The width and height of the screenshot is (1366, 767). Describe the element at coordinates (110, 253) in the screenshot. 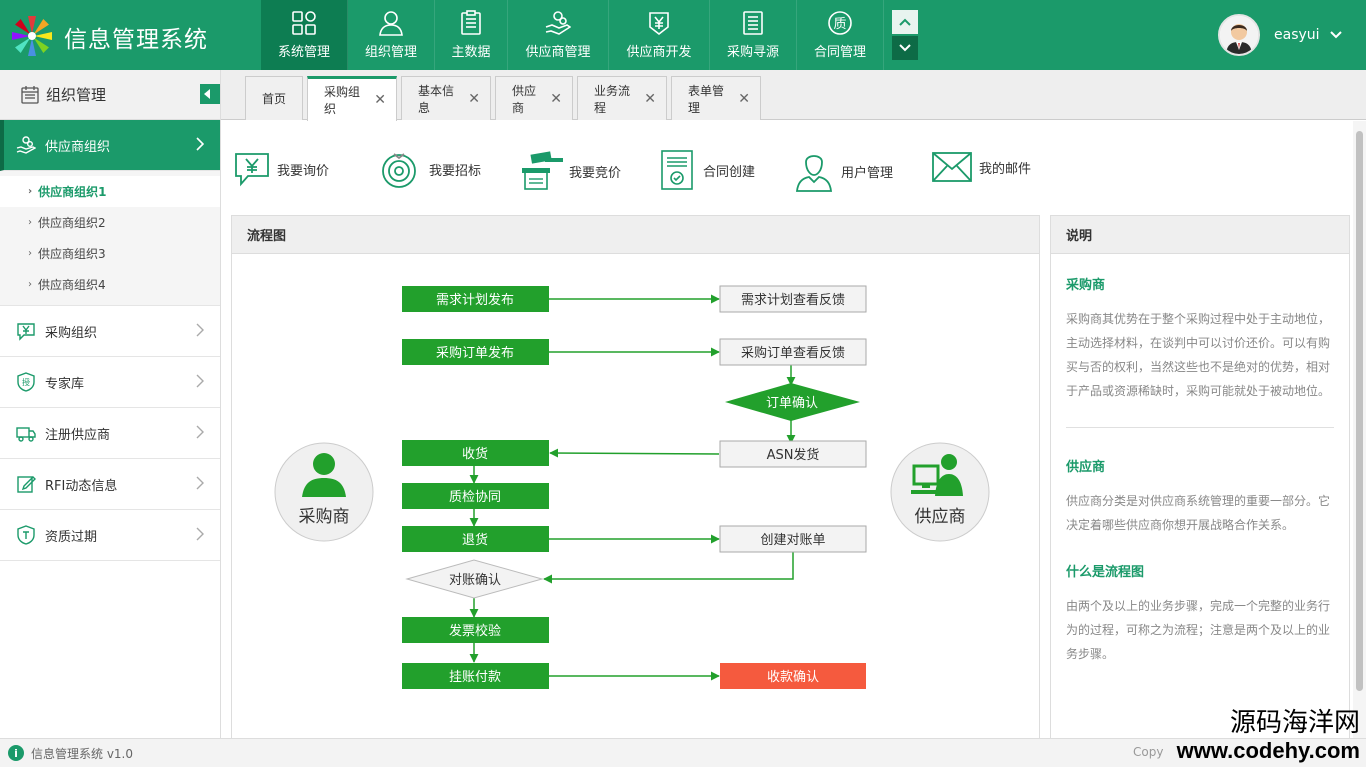

I see `sub-item-supplier-org-3: › 供应商组织3` at that location.